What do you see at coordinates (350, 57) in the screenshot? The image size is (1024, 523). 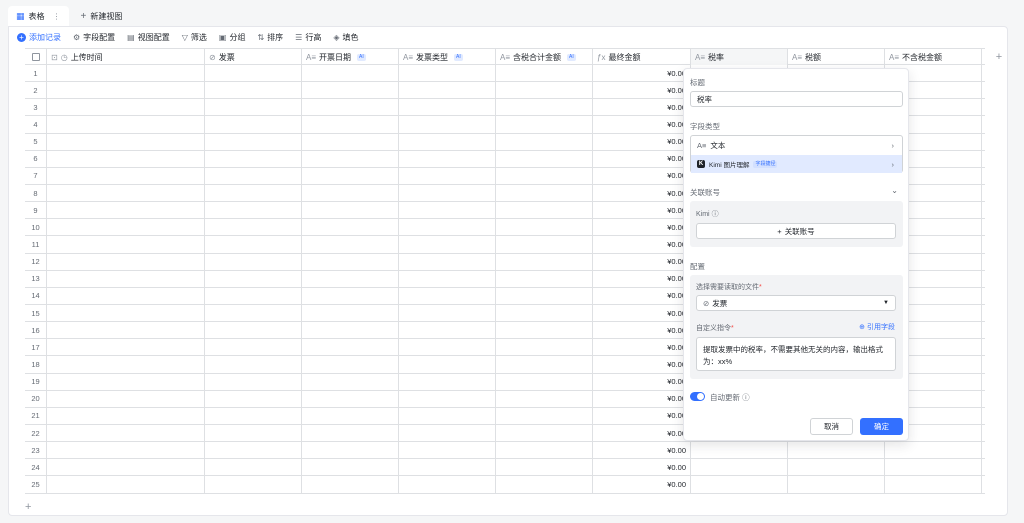 I see `column-header-invoice-date: A≡ 开票日期 AI` at bounding box center [350, 57].